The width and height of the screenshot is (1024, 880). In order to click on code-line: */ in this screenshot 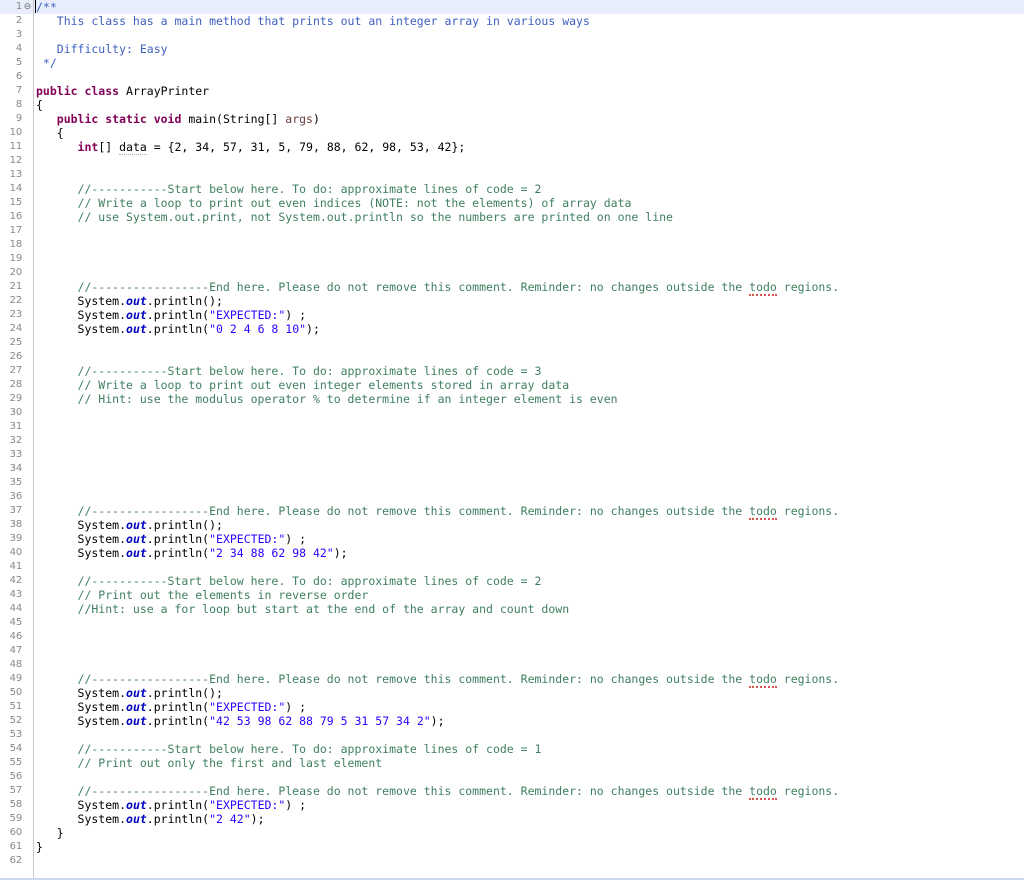, I will do `click(46, 63)`.